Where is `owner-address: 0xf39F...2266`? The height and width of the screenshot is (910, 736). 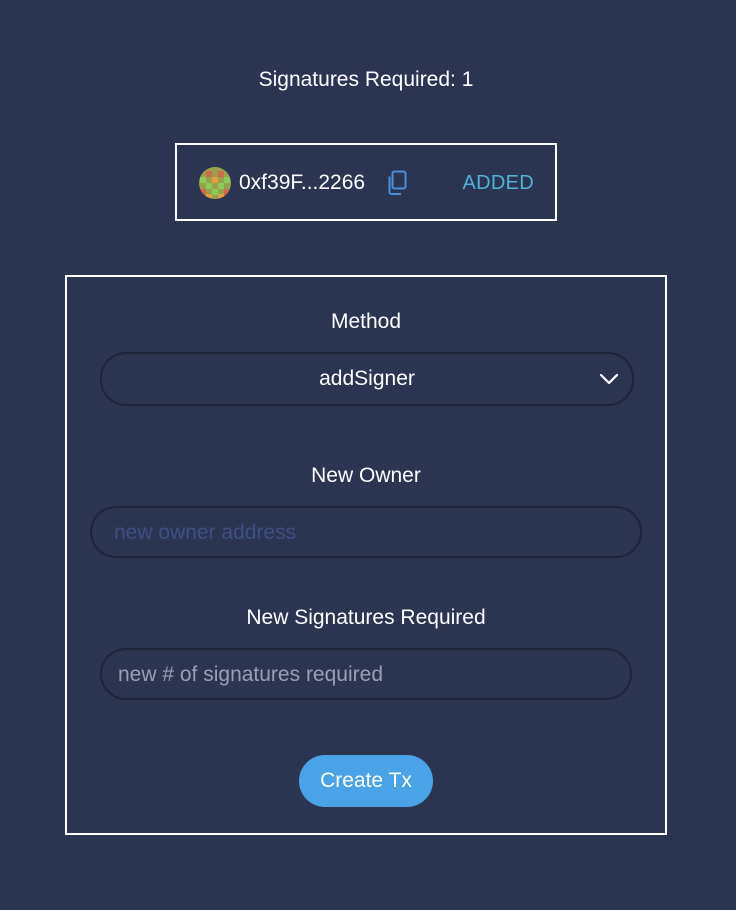
owner-address: 0xf39F...2266 is located at coordinates (302, 182).